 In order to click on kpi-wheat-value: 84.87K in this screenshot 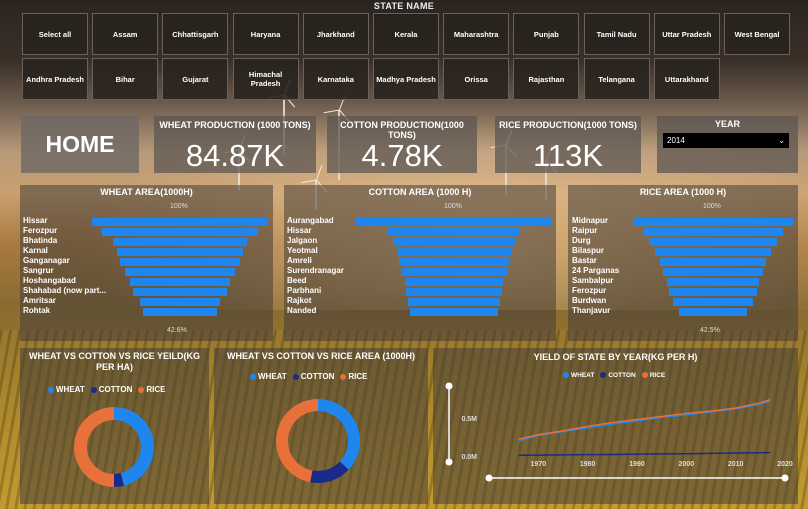, I will do `click(235, 155)`.